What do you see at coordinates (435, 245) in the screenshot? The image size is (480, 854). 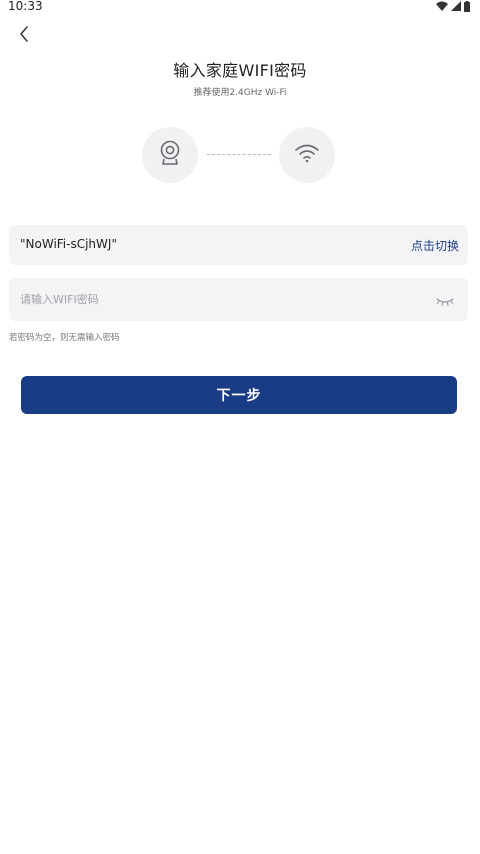 I see `switch-network-link: 点击切换` at bounding box center [435, 245].